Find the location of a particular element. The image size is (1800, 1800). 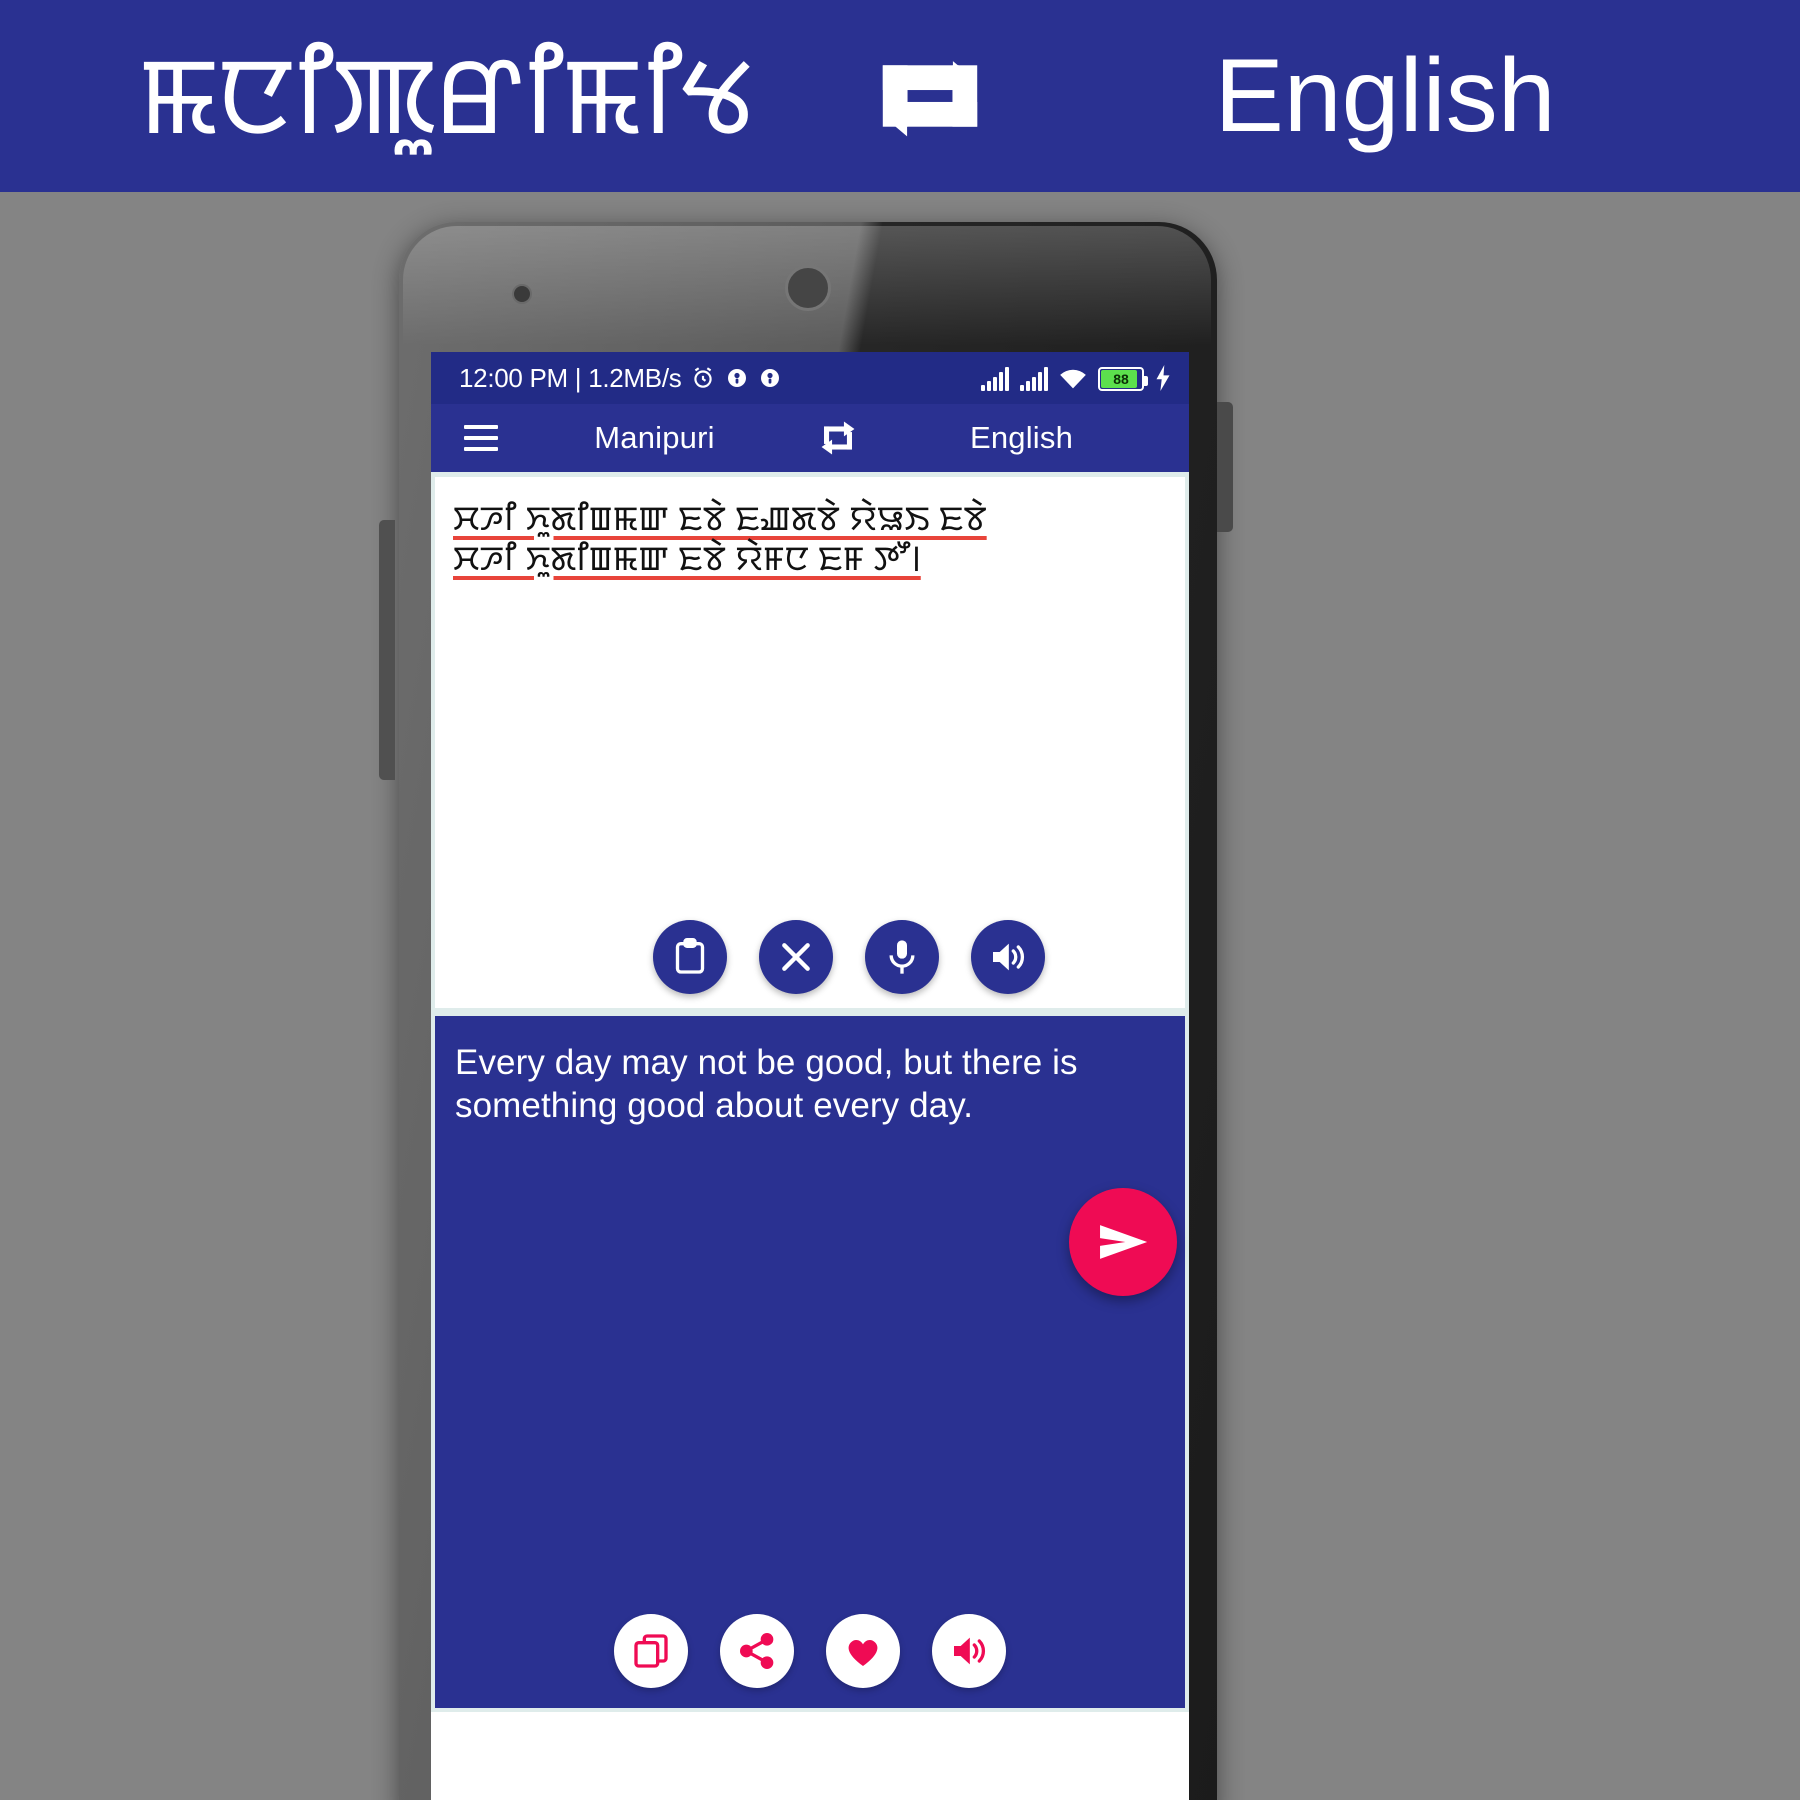

screen-bottom-strip is located at coordinates (810, 1724).